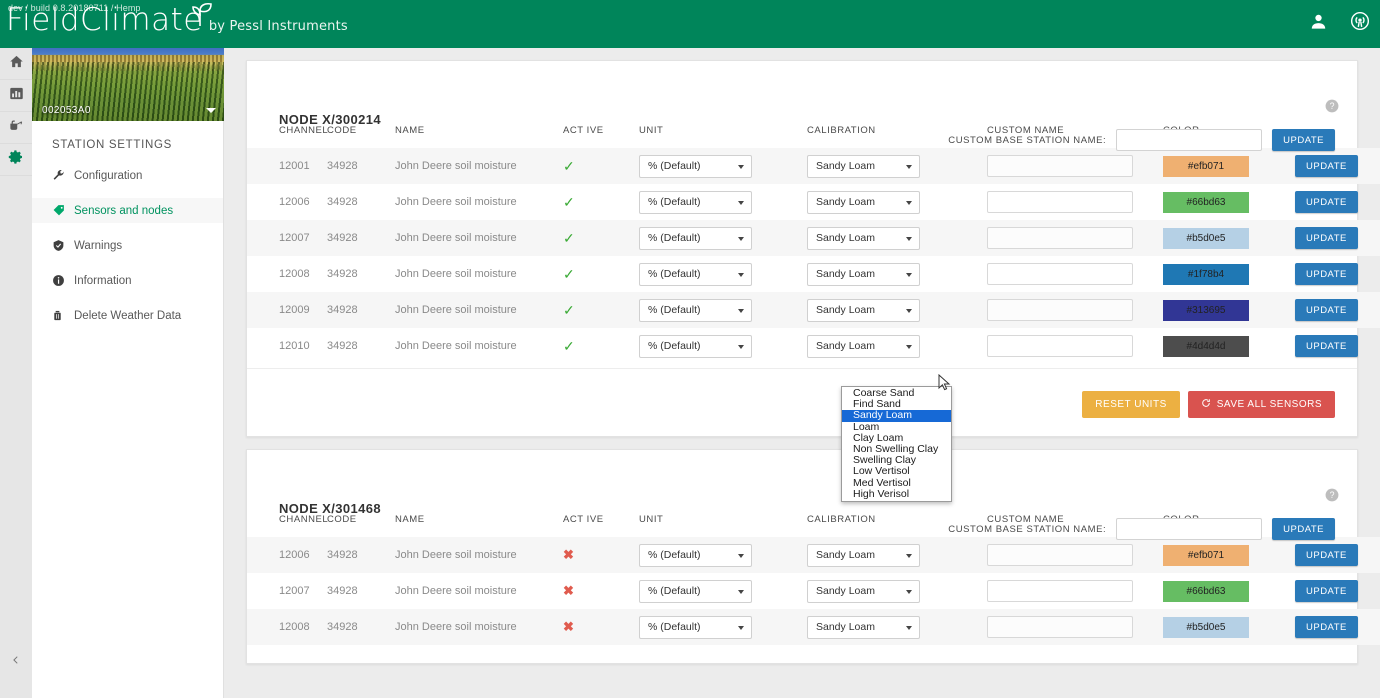 Image resolution: width=1380 pixels, height=698 pixels. I want to click on calibration-option: Sandy Loam, so click(896, 416).